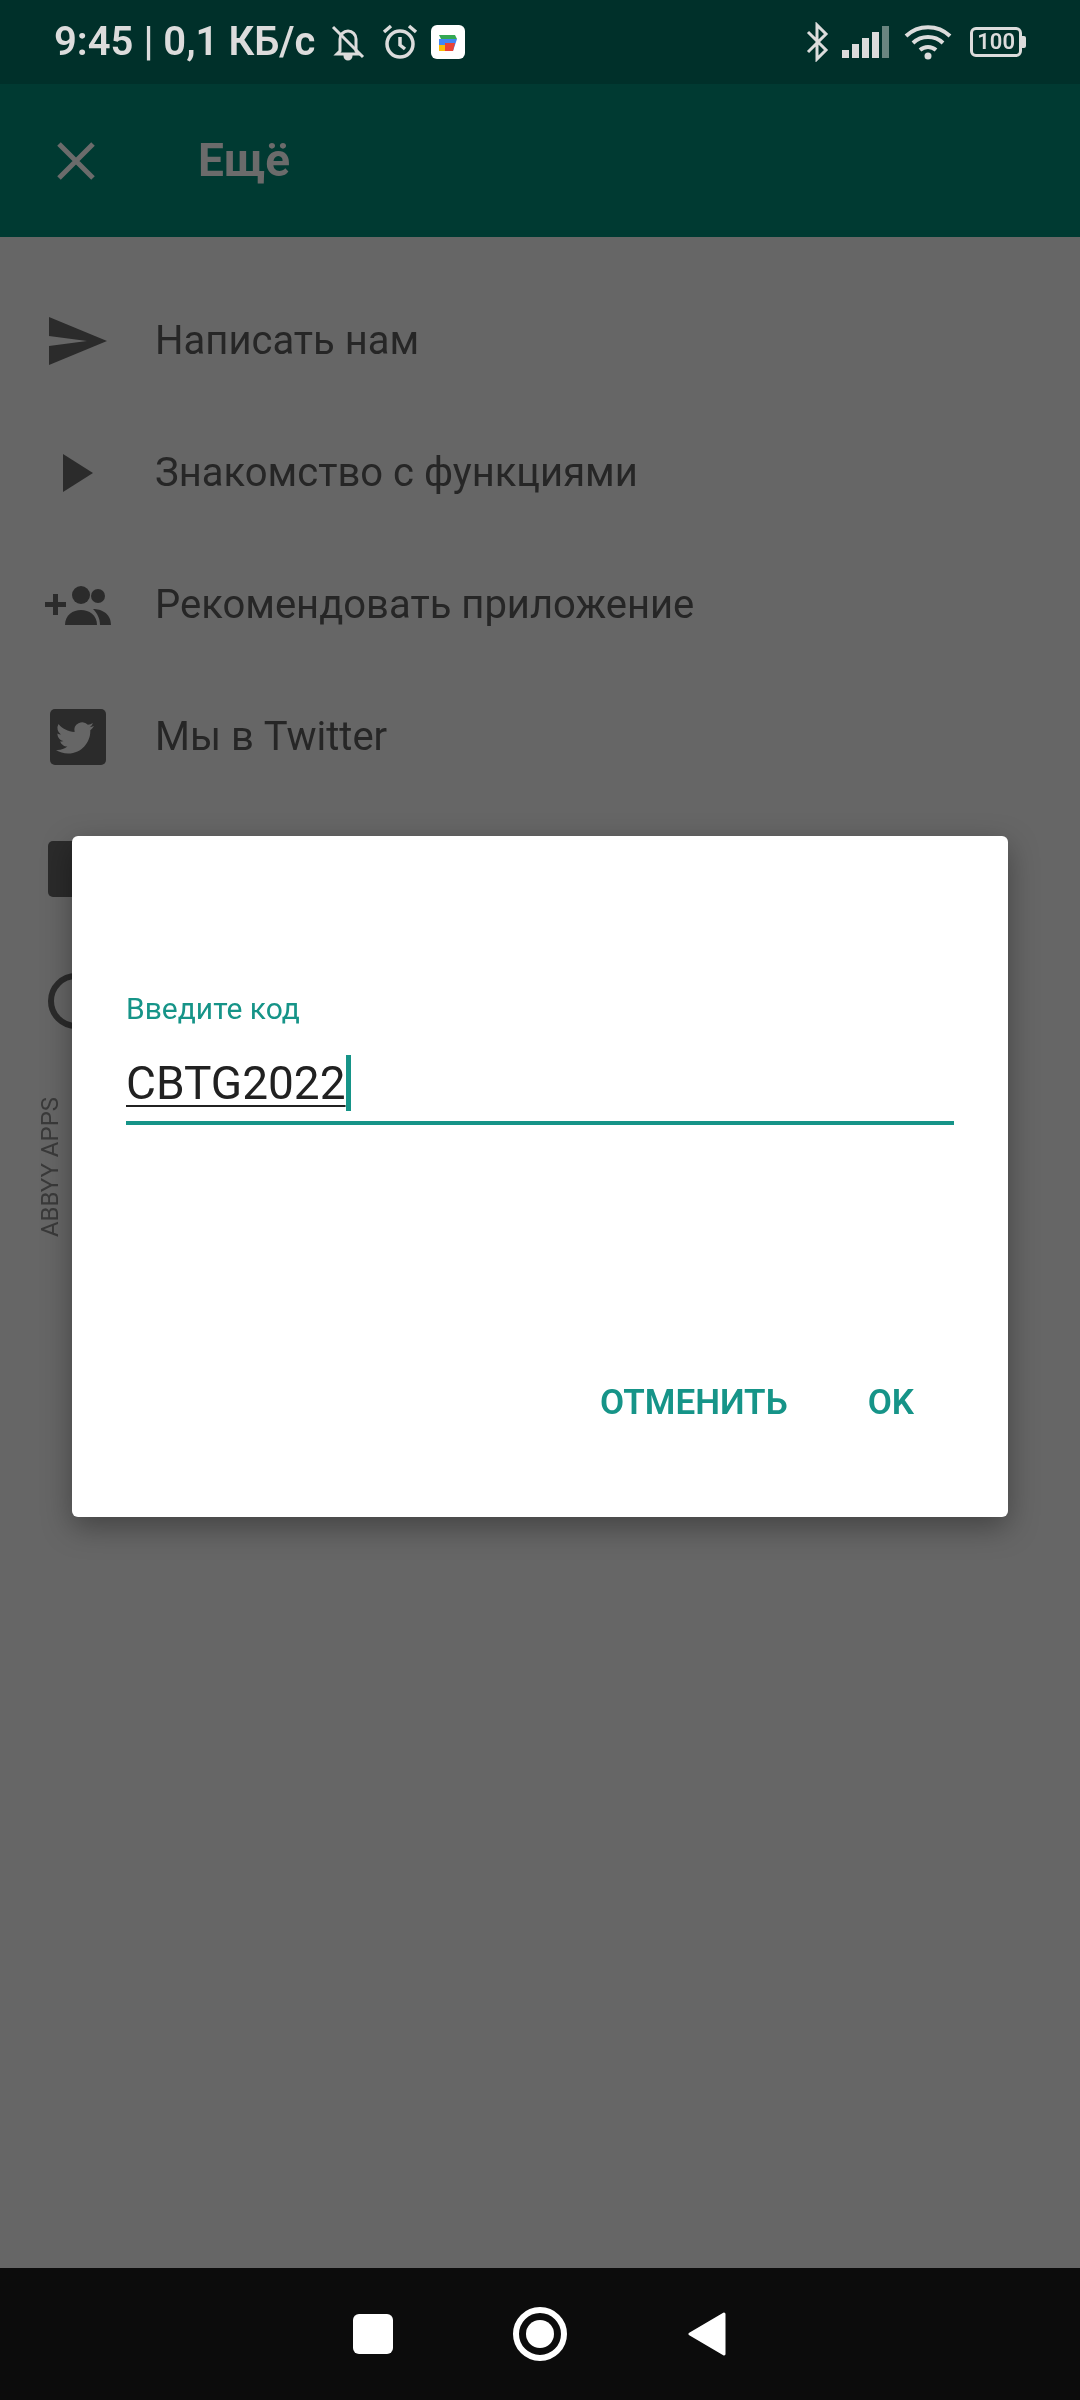  Describe the element at coordinates (244, 160) in the screenshot. I see `screen-title: Ещё` at that location.